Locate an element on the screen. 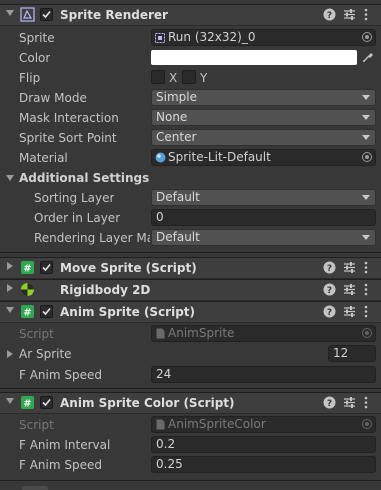  draw-mode-row: Draw Mode Simple is located at coordinates (190, 98).